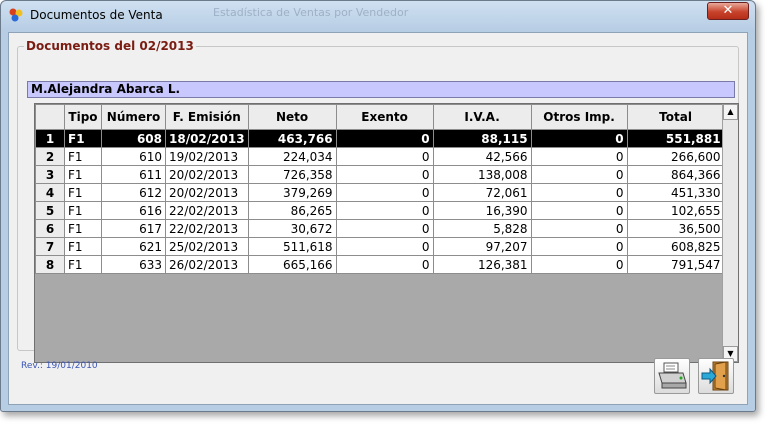 This screenshot has width=770, height=426. What do you see at coordinates (482, 117) in the screenshot?
I see `column-header: I.V.A.` at bounding box center [482, 117].